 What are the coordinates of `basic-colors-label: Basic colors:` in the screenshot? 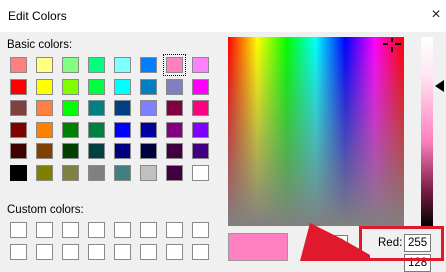 It's located at (40, 45).